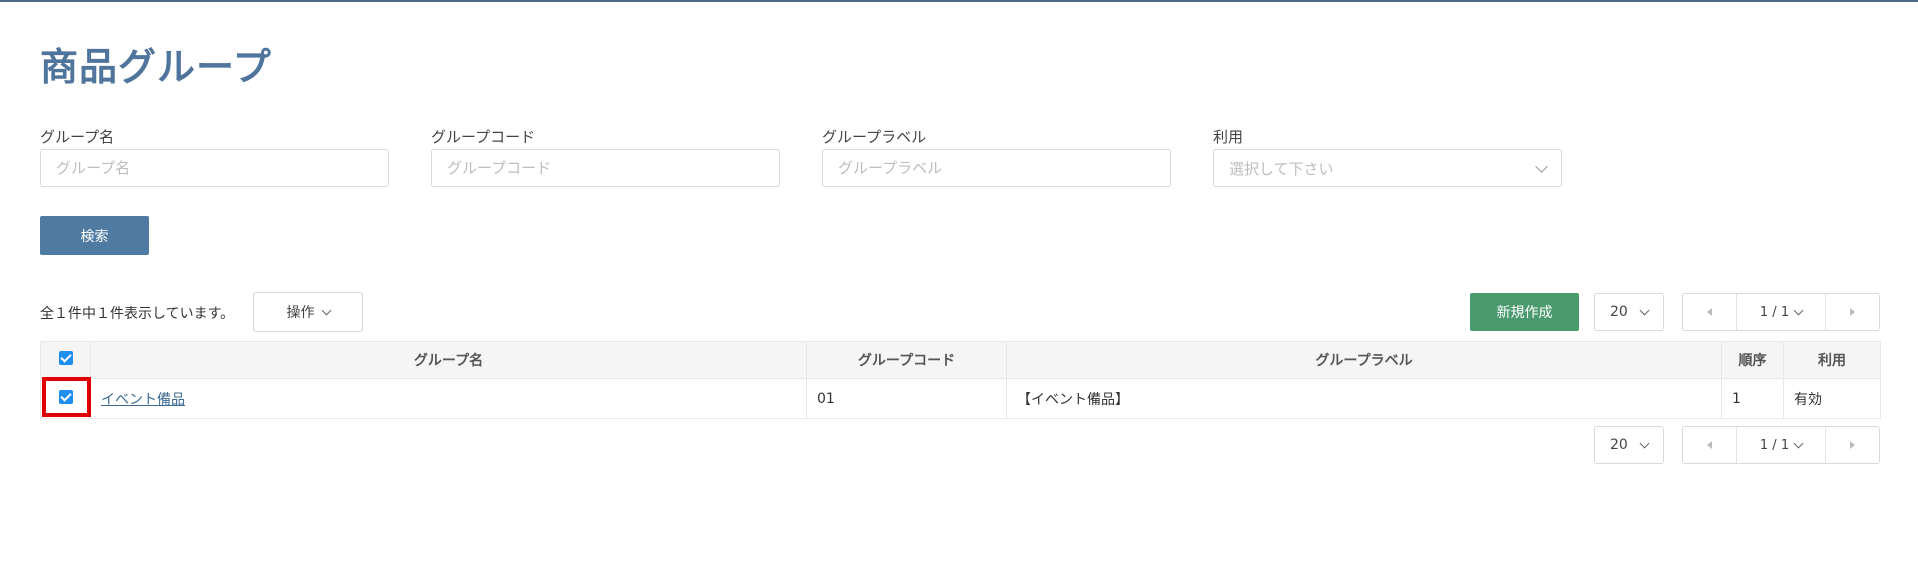  Describe the element at coordinates (1752, 398) in the screenshot. I see `cell-order: 1` at that location.